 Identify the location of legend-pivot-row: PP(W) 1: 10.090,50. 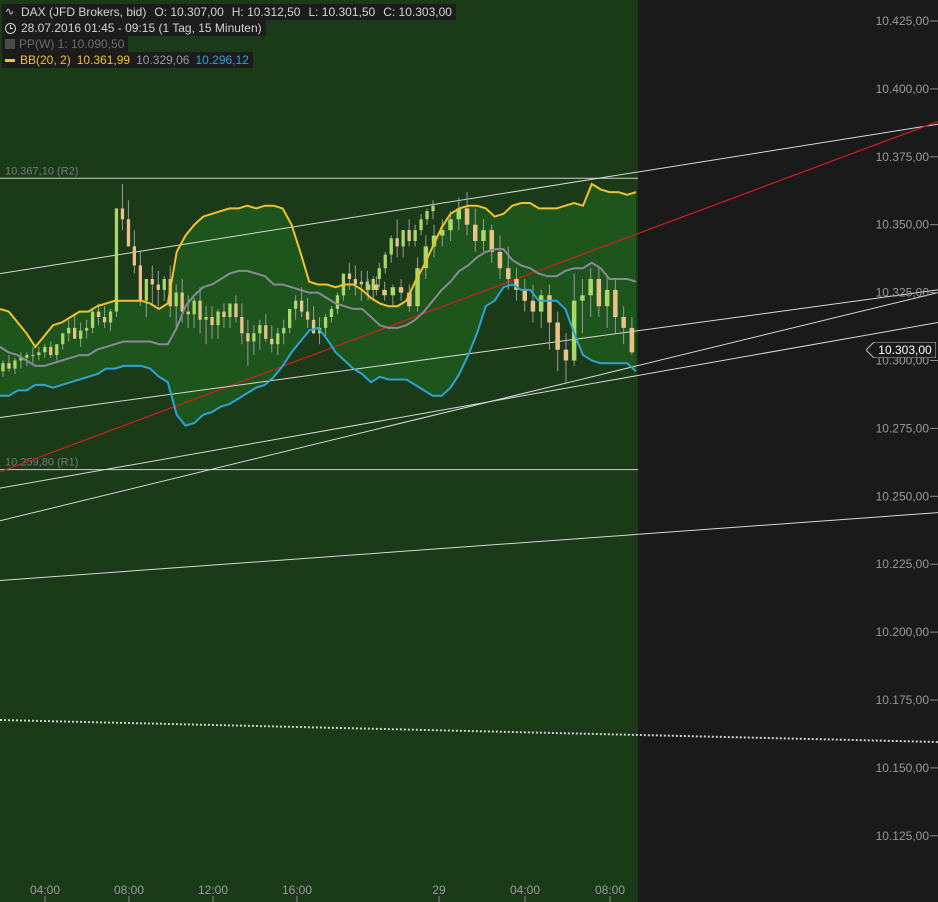
(229, 44).